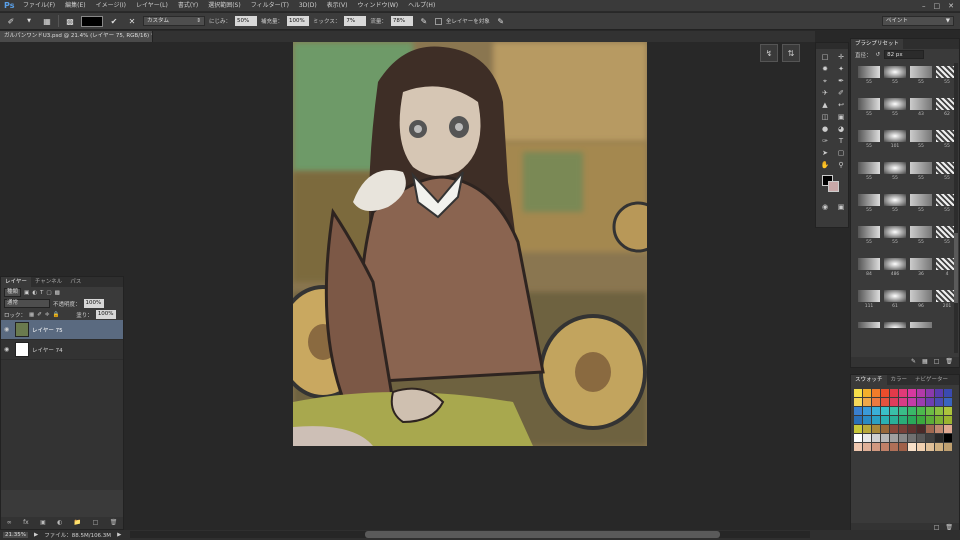 The height and width of the screenshot is (540, 960). What do you see at coordinates (70, 21) in the screenshot?
I see `load-brush-icon: ▩` at bounding box center [70, 21].